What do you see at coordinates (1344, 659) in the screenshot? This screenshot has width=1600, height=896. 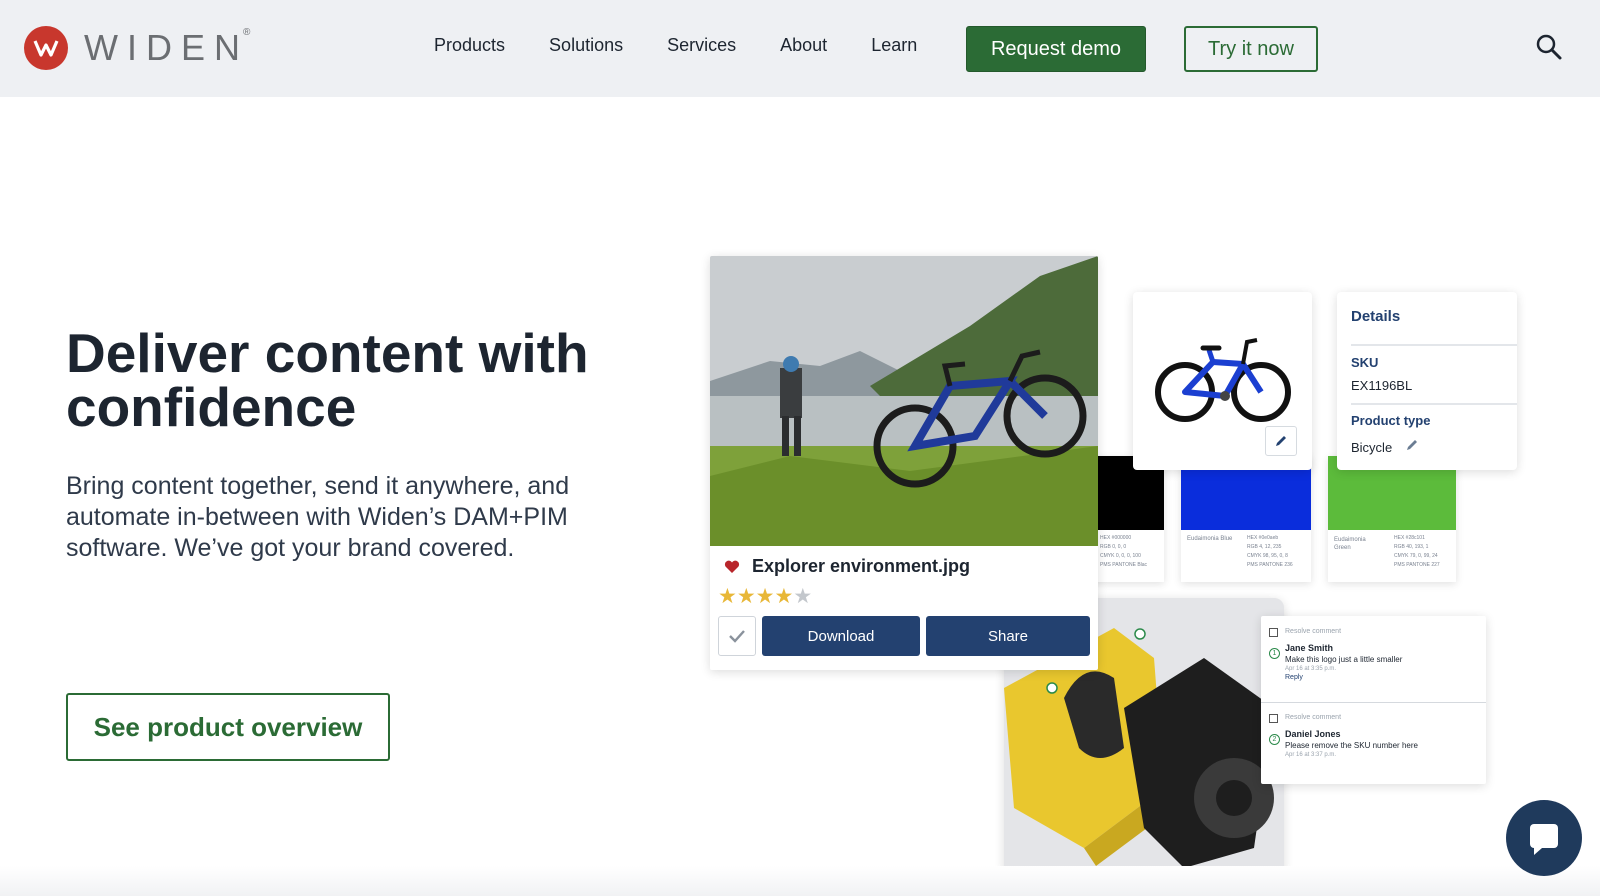 I see `comment-text: Make this logo just a little smaller` at bounding box center [1344, 659].